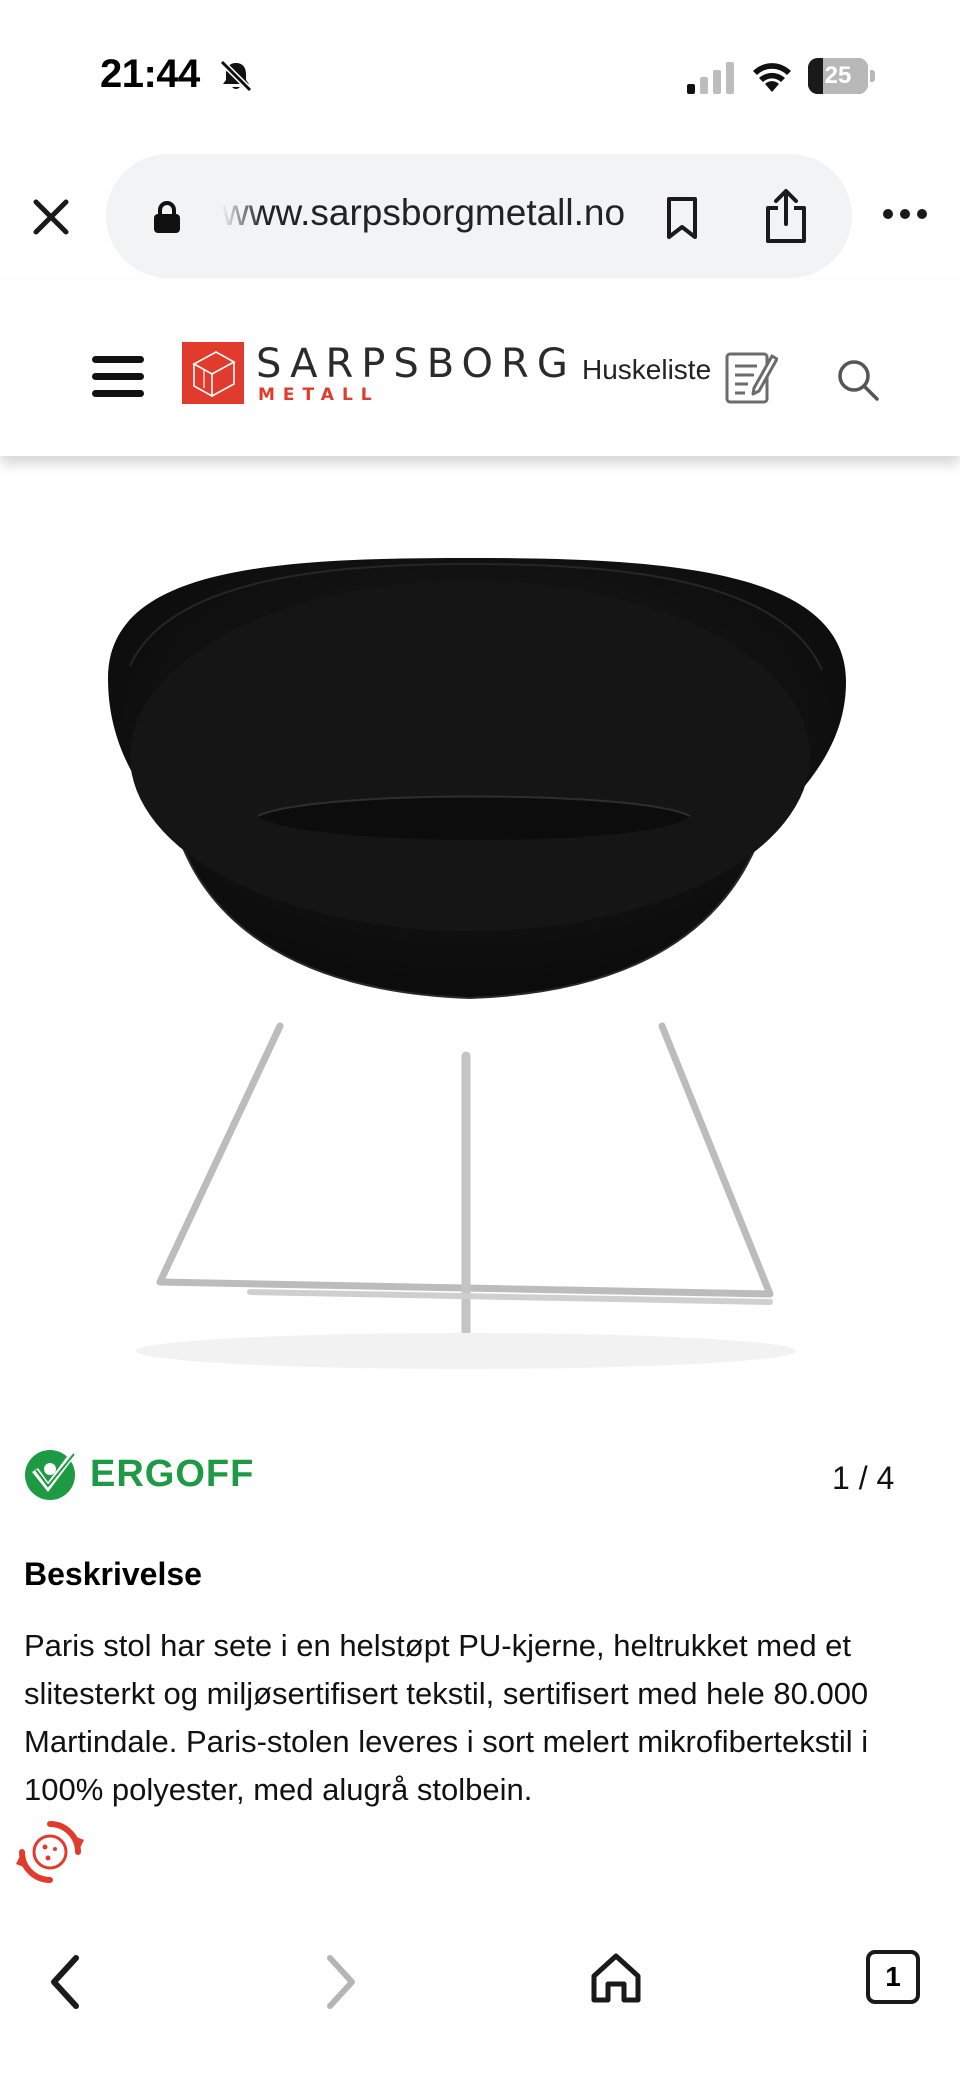 This screenshot has height=2087, width=960. Describe the element at coordinates (213, 373) in the screenshot. I see `logo-mark-icon` at that location.